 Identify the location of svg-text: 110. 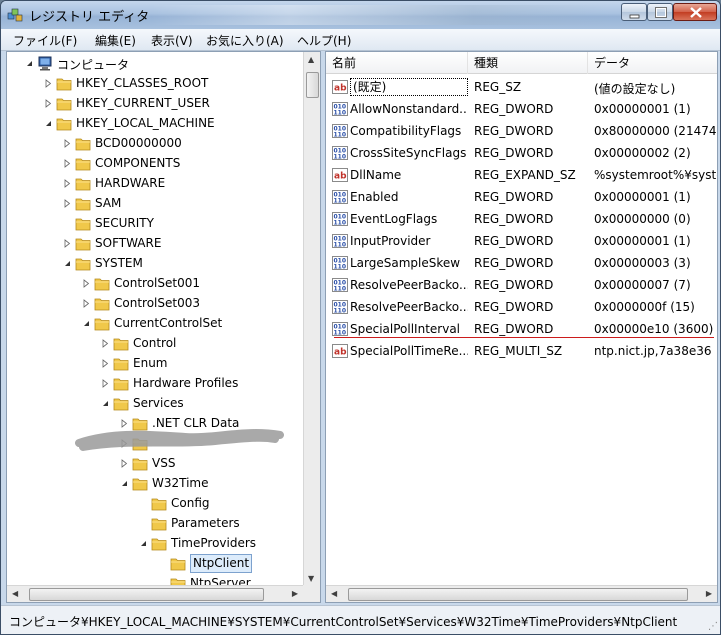
(340, 245).